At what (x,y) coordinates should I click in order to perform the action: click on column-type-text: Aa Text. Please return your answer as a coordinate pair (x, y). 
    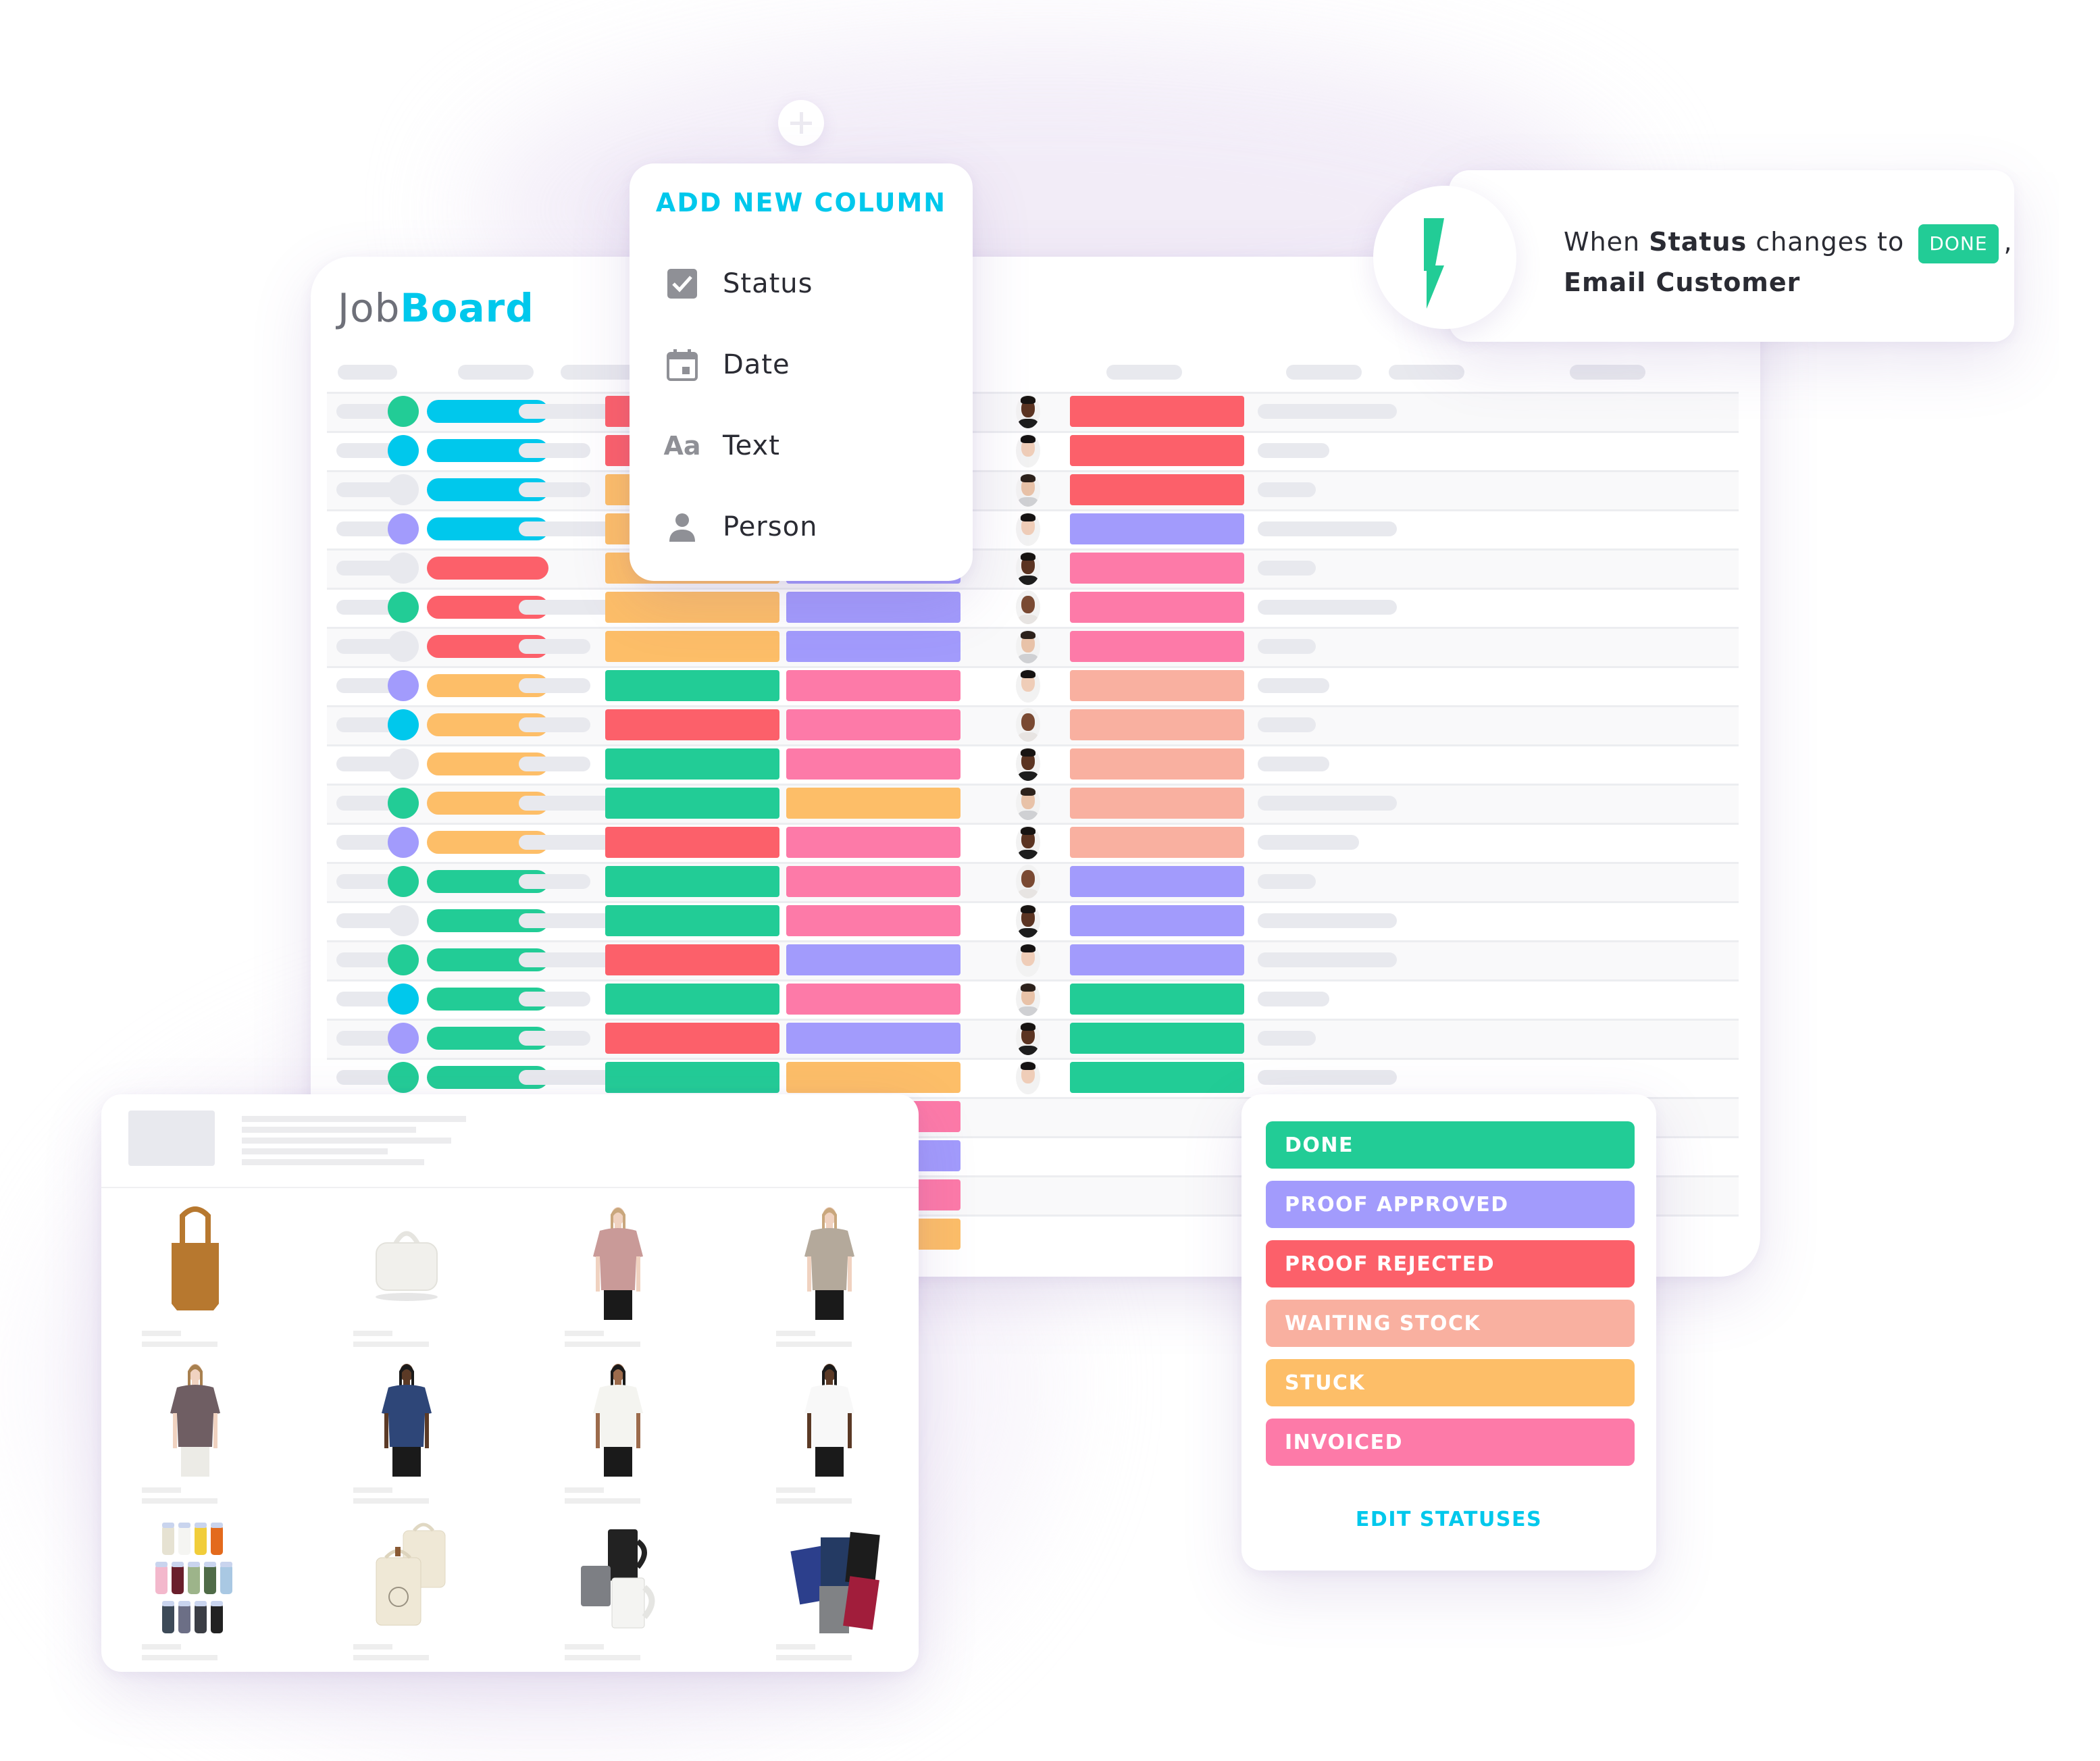
    Looking at the image, I should click on (722, 446).